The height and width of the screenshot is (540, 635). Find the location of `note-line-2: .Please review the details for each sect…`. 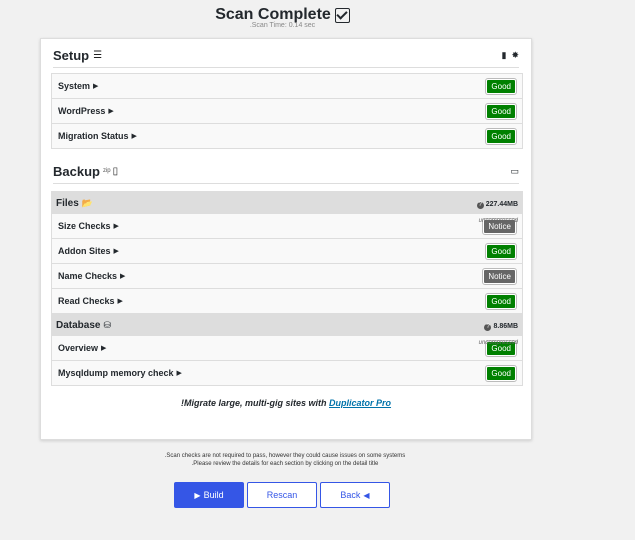

note-line-2: .Please review the details for each sect… is located at coordinates (285, 464).